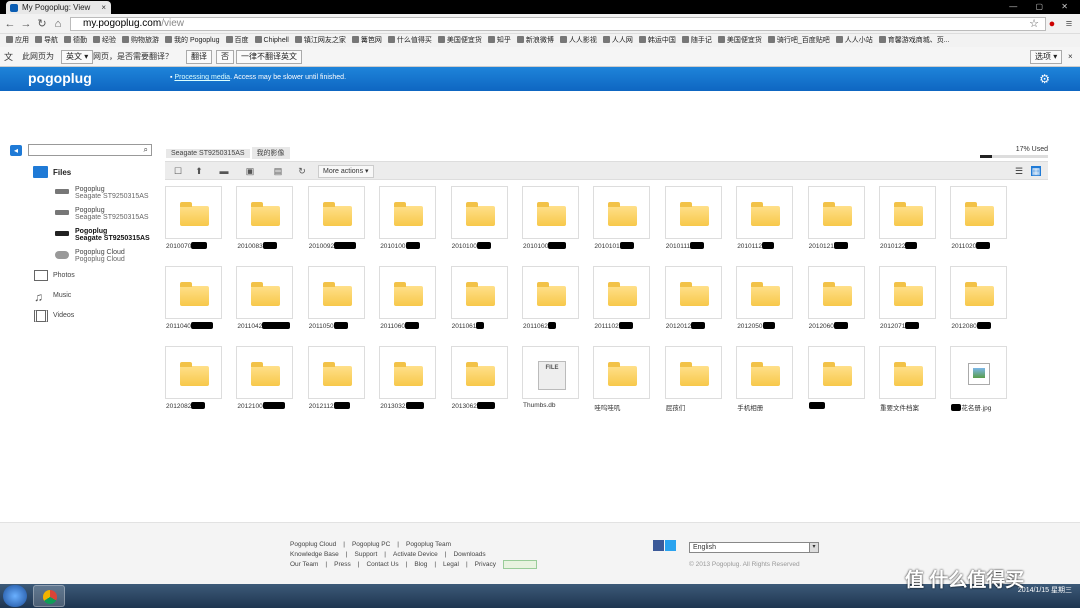 The height and width of the screenshot is (608, 1080). What do you see at coordinates (366, 554) in the screenshot?
I see `footer-link: Support` at bounding box center [366, 554].